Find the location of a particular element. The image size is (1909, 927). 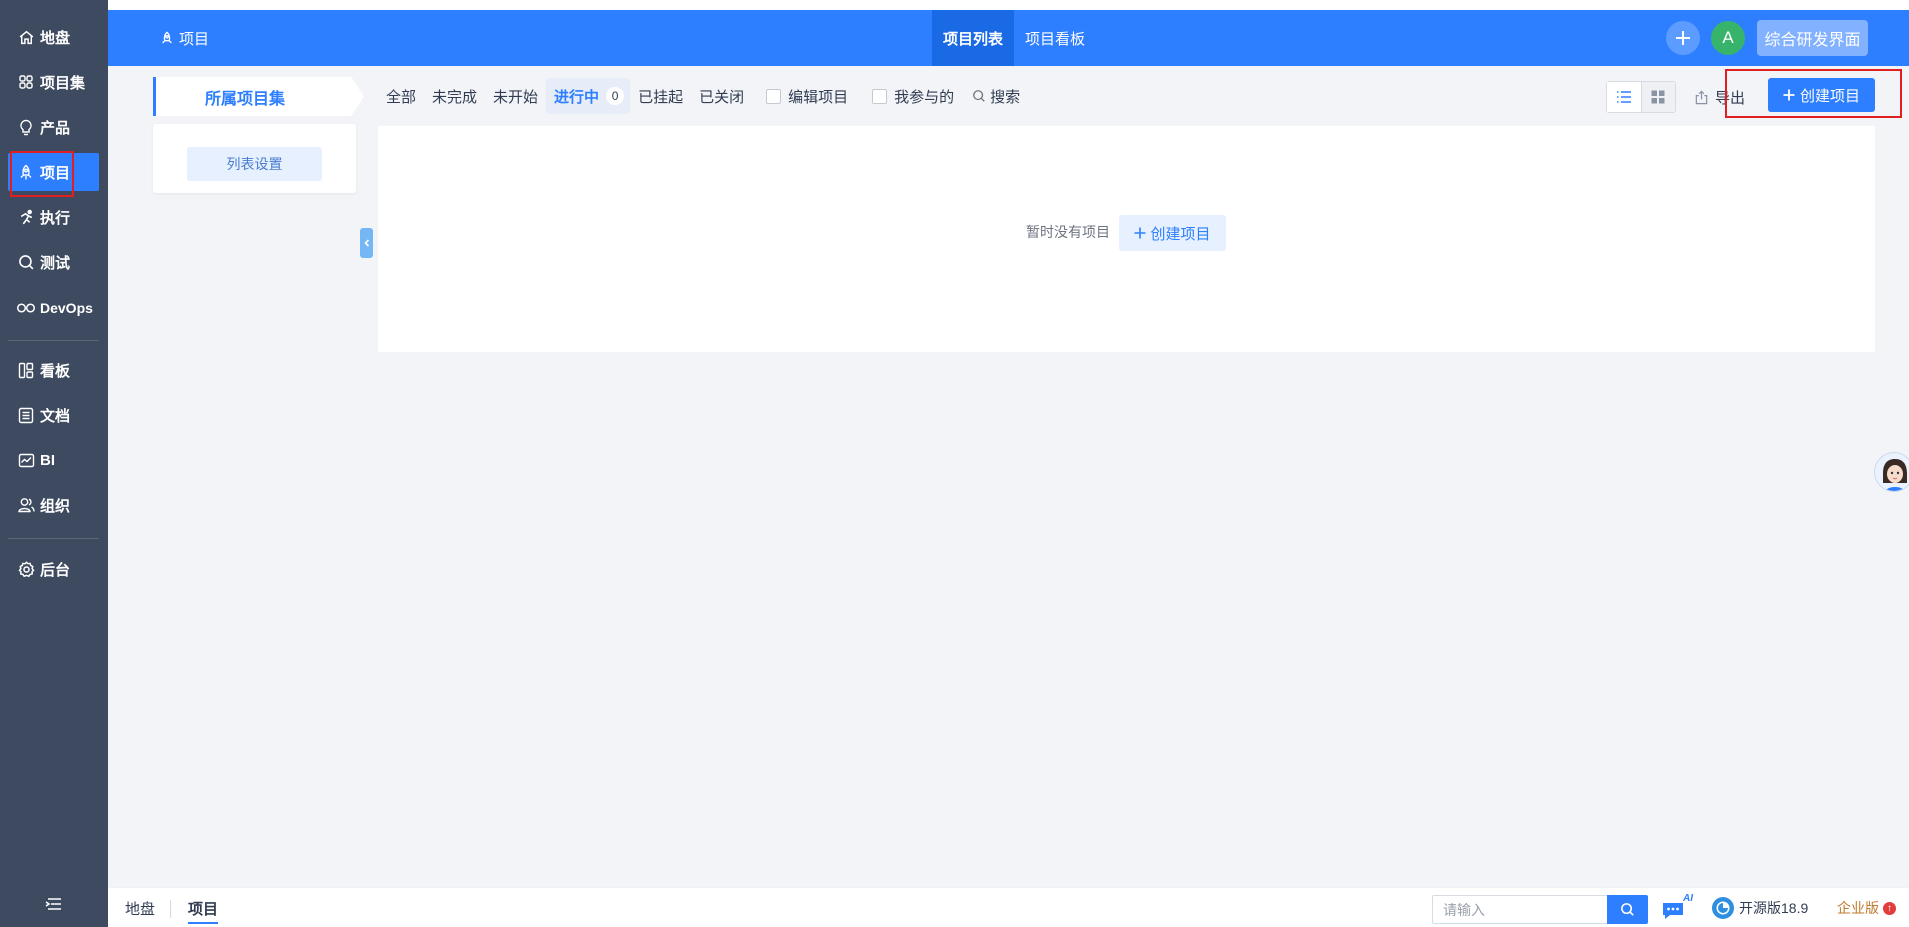

checkbox-label: 编辑项目 is located at coordinates (818, 97).